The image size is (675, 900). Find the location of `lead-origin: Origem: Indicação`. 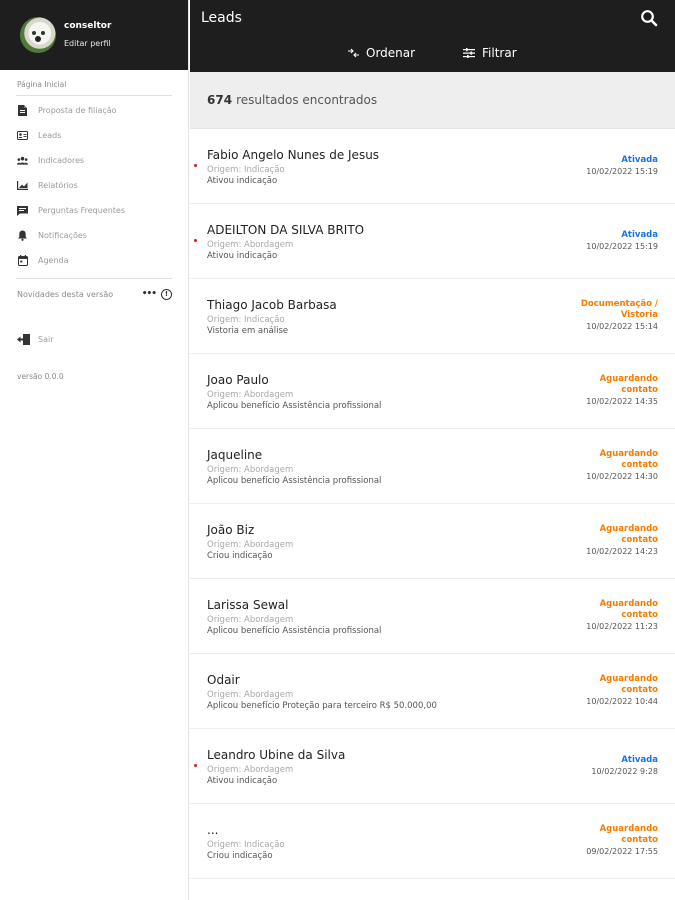

lead-origin: Origem: Indicação is located at coordinates (246, 845).